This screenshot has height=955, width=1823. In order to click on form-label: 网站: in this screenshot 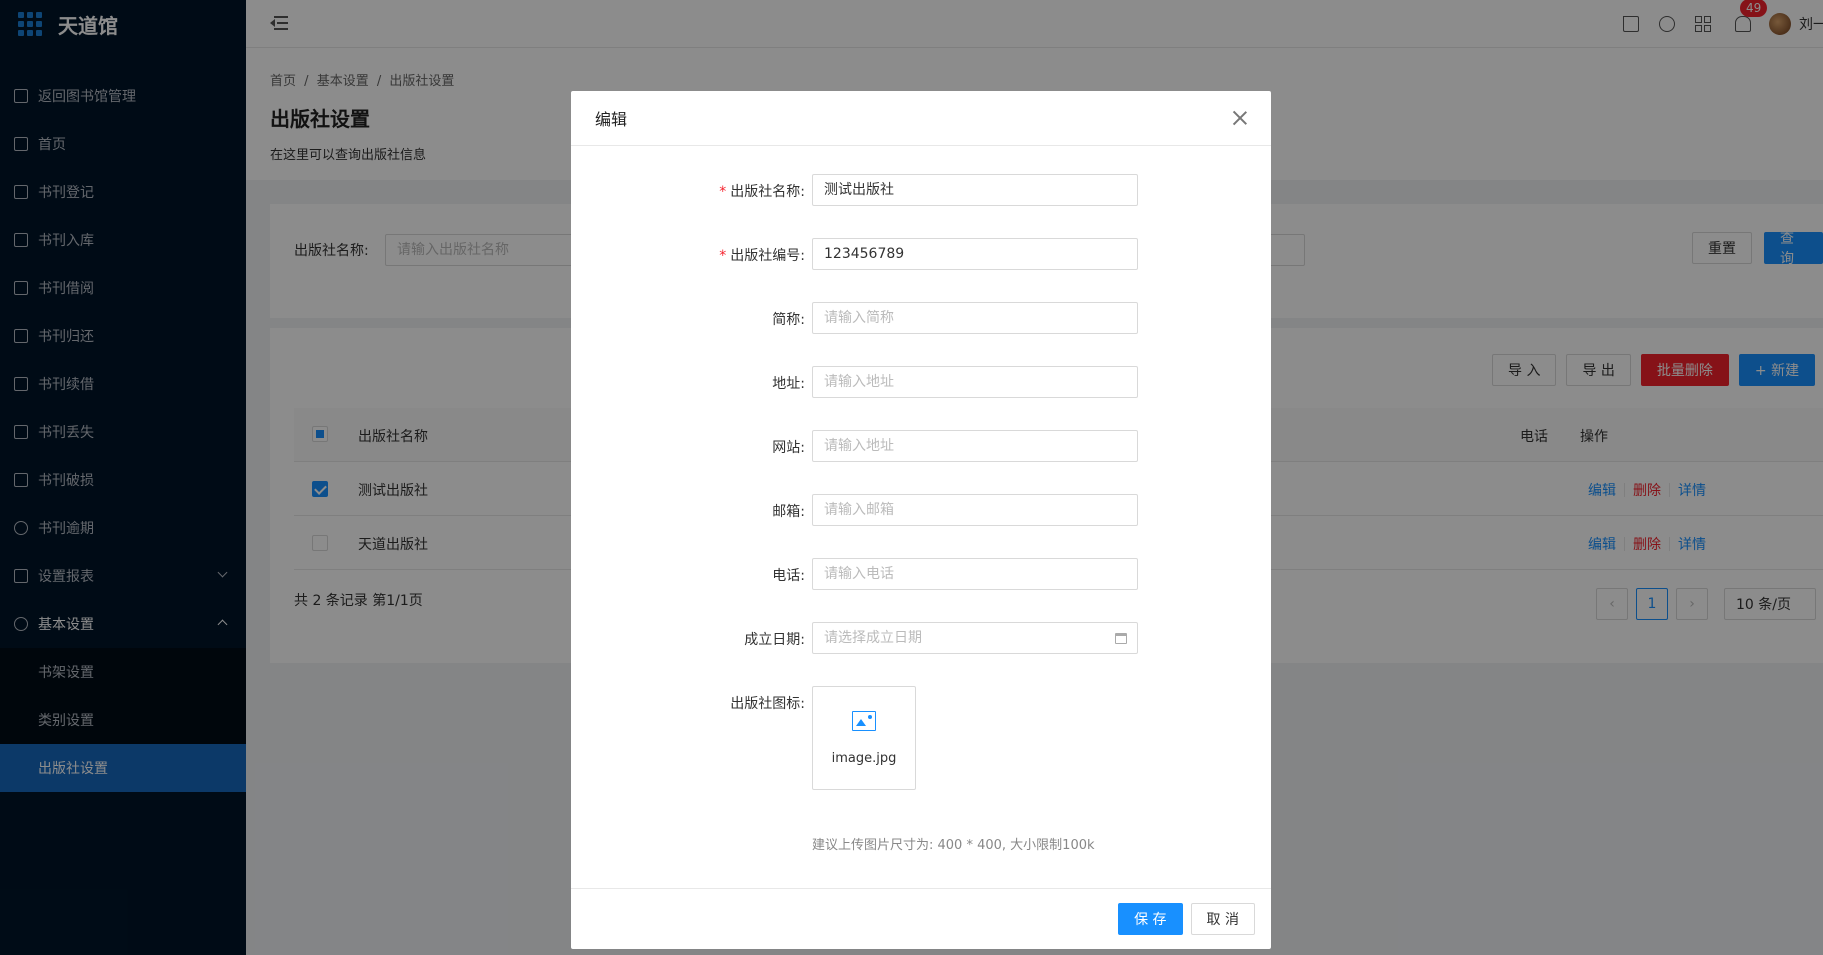, I will do `click(788, 448)`.